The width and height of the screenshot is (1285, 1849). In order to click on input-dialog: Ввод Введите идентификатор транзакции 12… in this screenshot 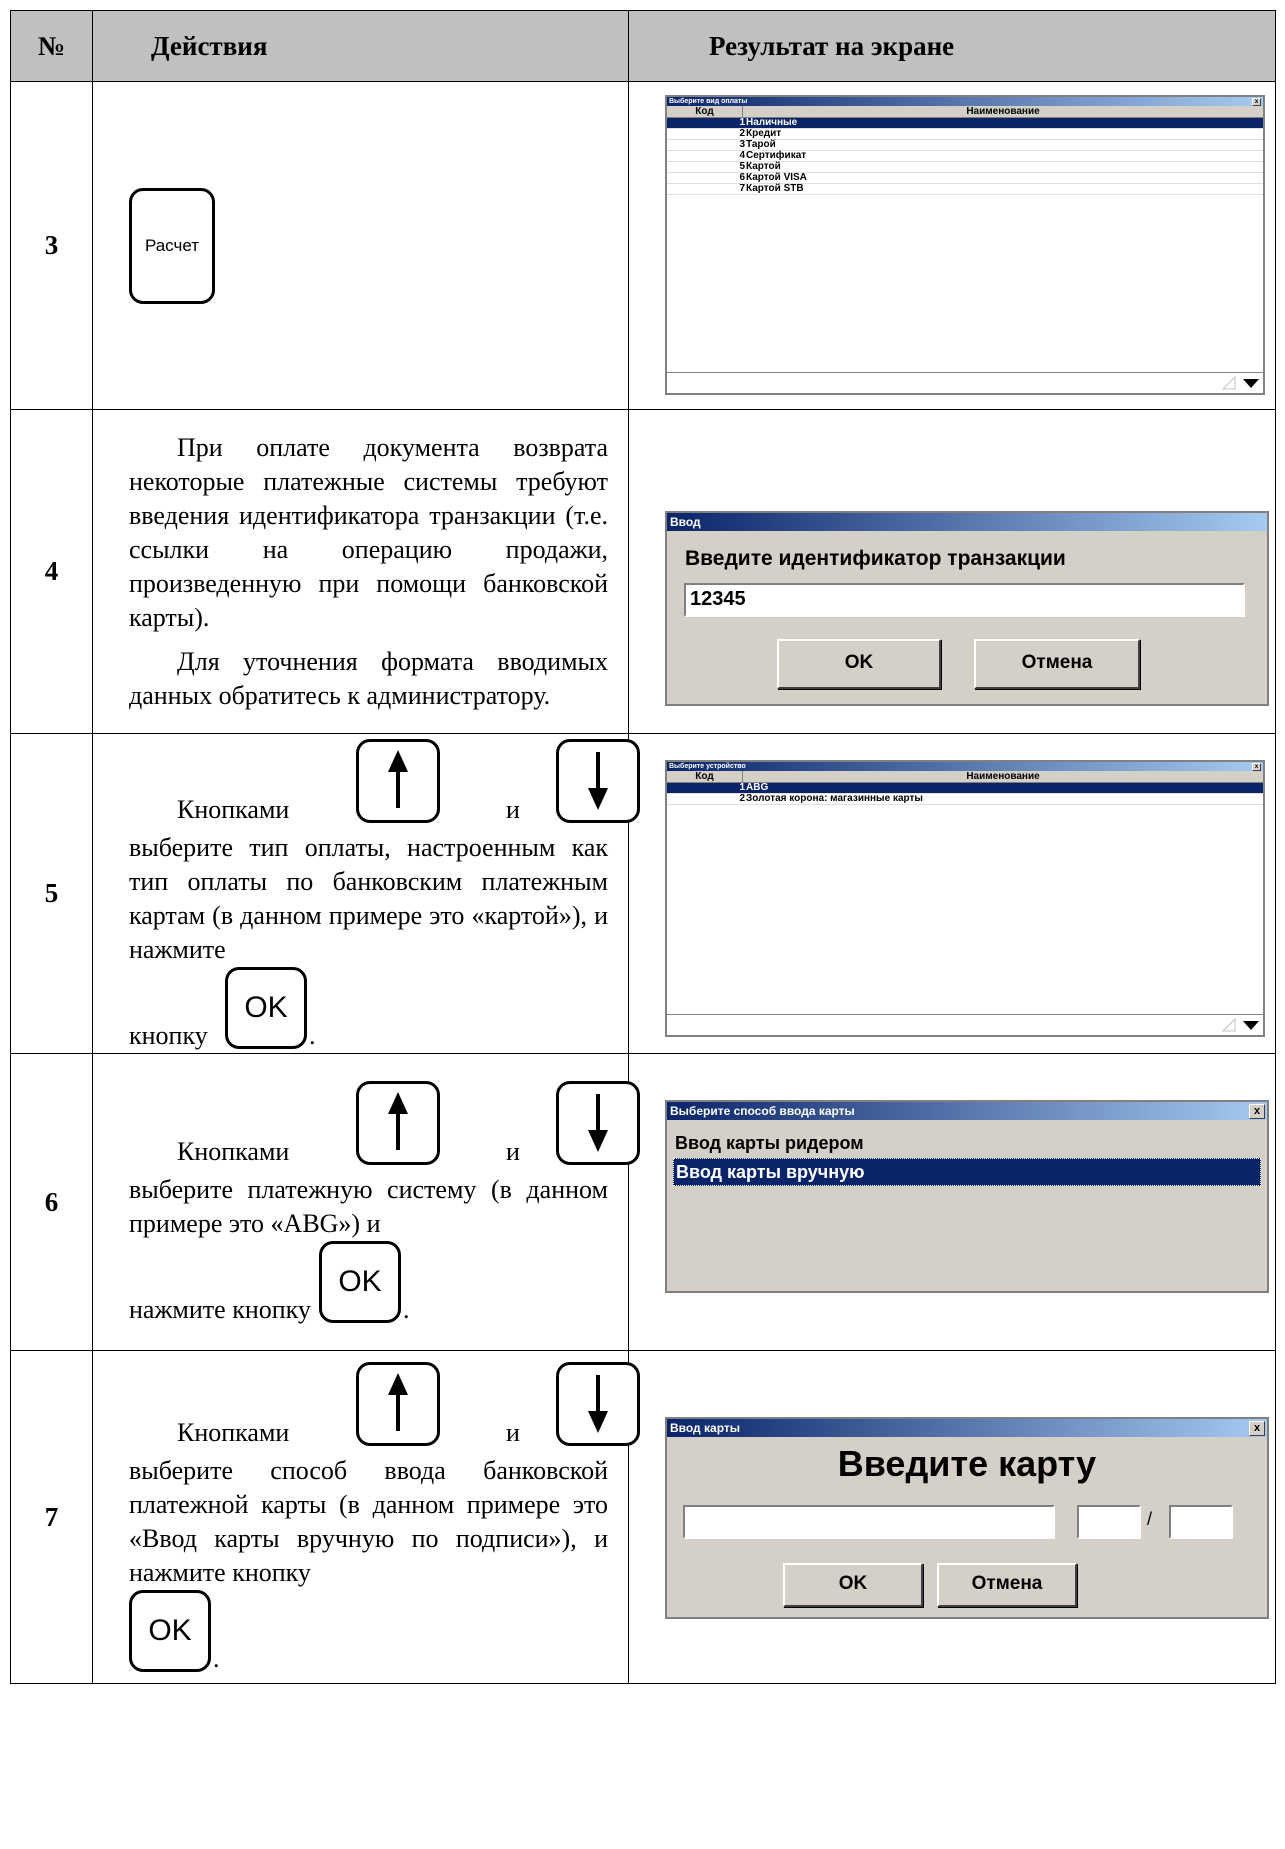, I will do `click(967, 608)`.